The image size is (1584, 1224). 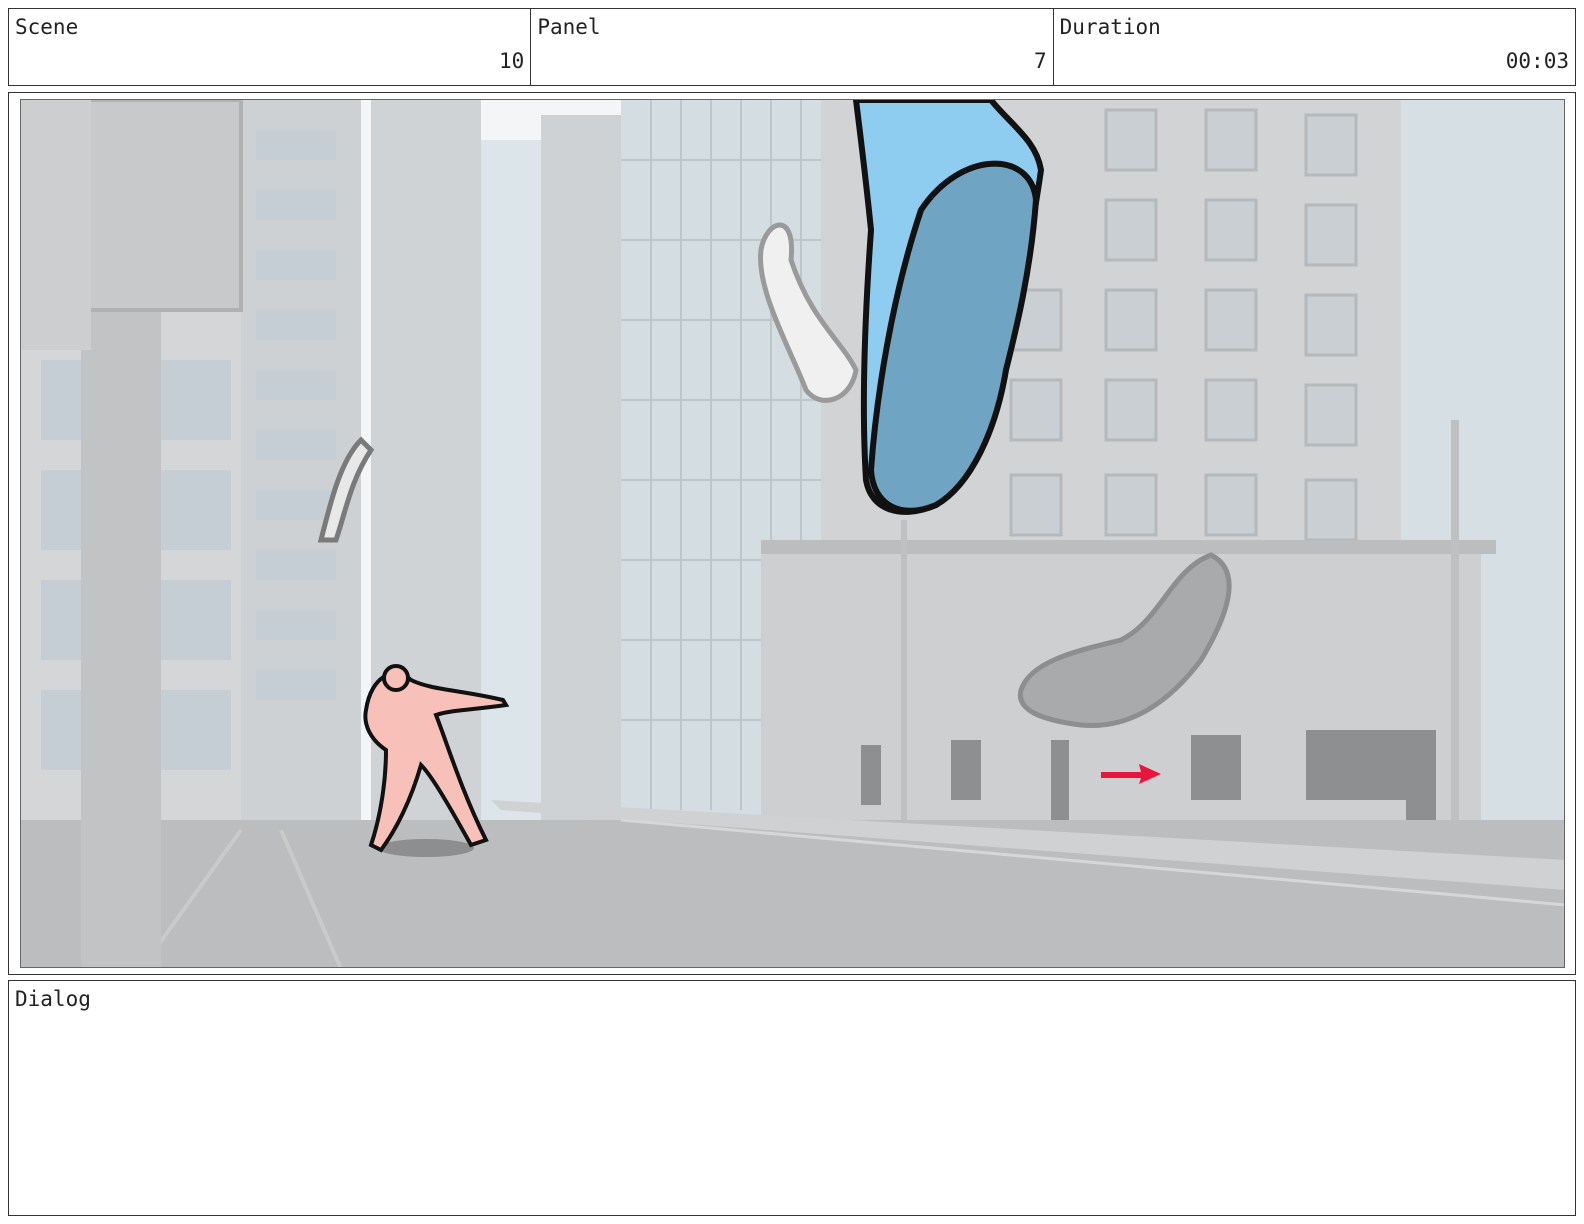 What do you see at coordinates (569, 27) in the screenshot?
I see `panel-label: Panel` at bounding box center [569, 27].